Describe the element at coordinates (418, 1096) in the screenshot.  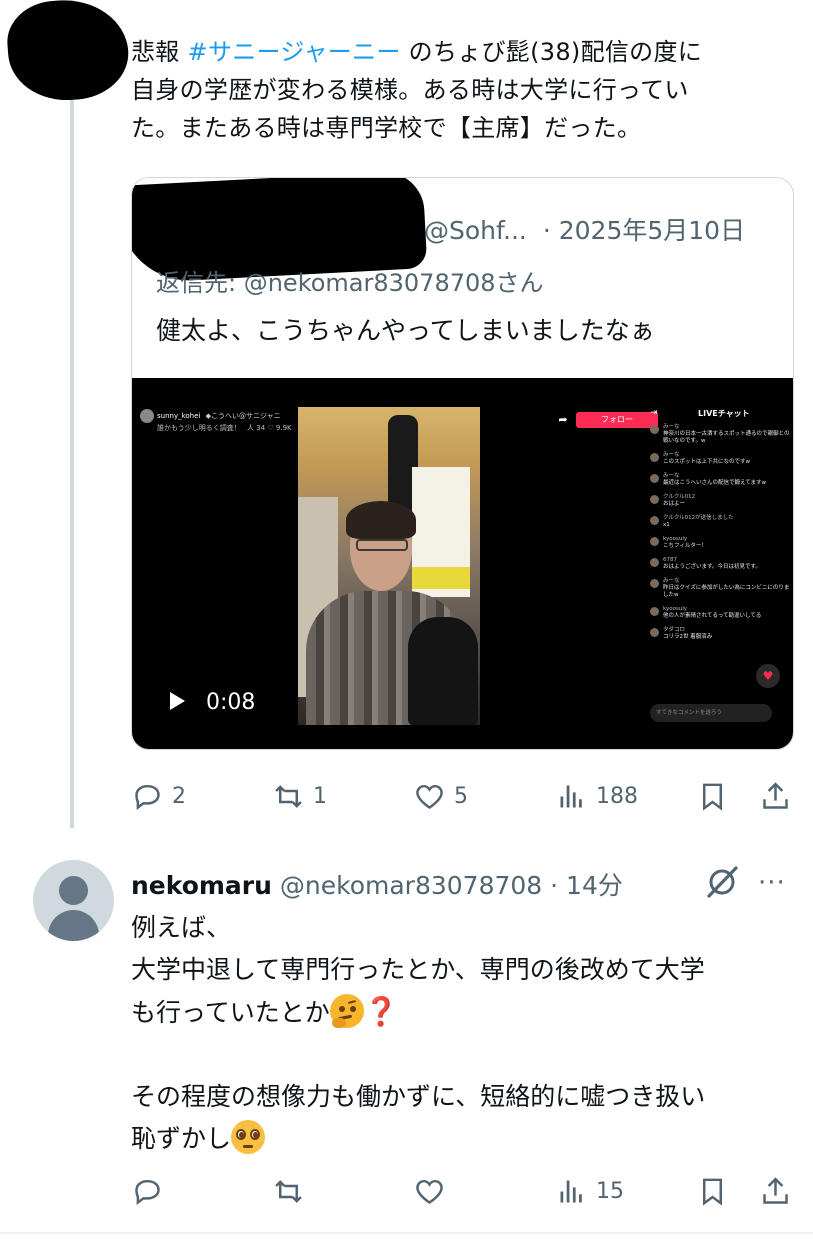
I see `tweet-text-line: その程度の想像力も働かずに、短絡的に嘘つき扱い` at that location.